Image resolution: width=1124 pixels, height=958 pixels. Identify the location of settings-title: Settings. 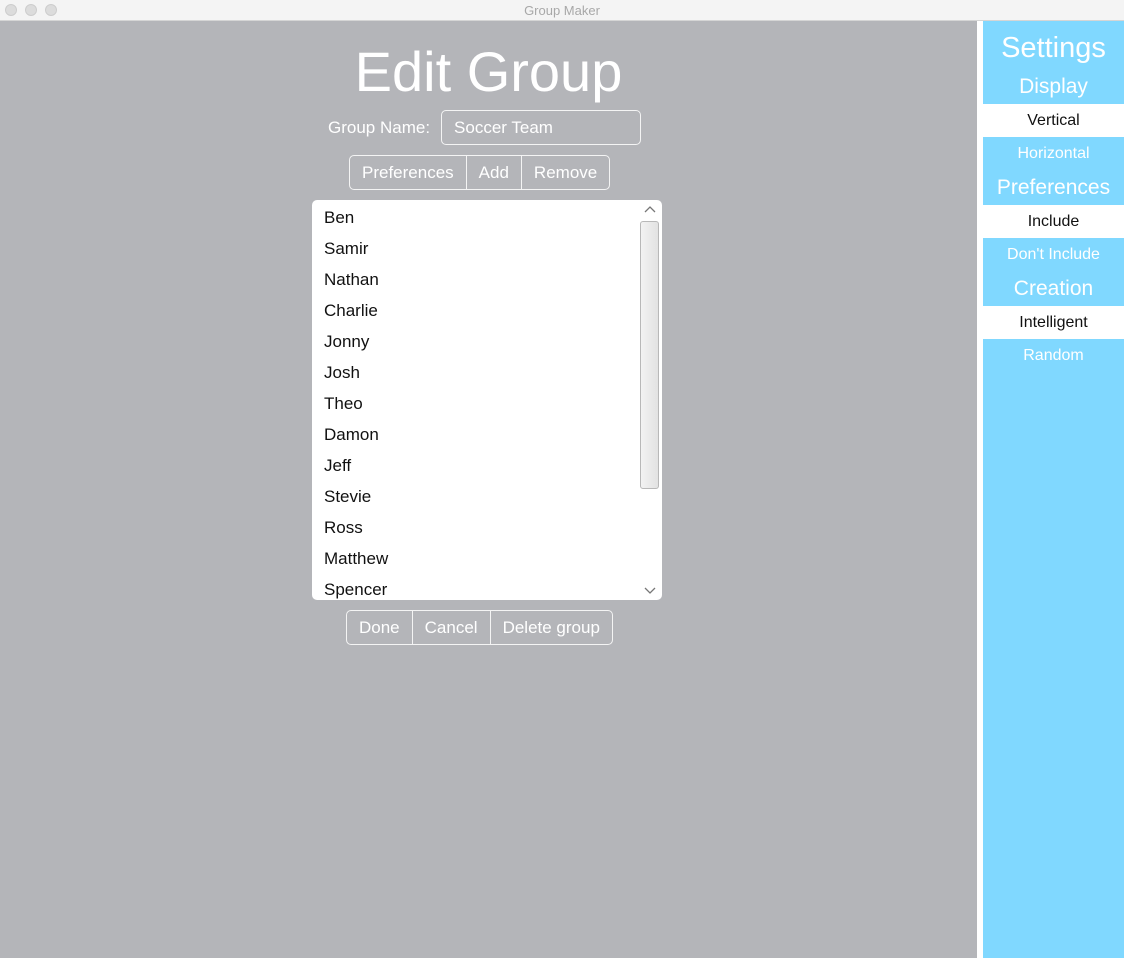
(1053, 48).